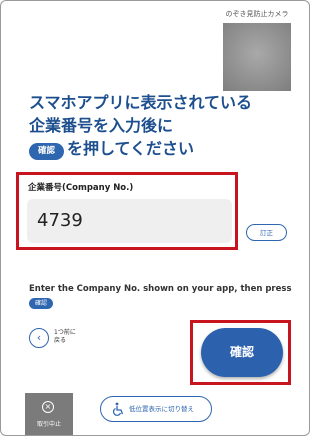  I want to click on low-position-display-button: 低位置表示に切り替え, so click(156, 409).